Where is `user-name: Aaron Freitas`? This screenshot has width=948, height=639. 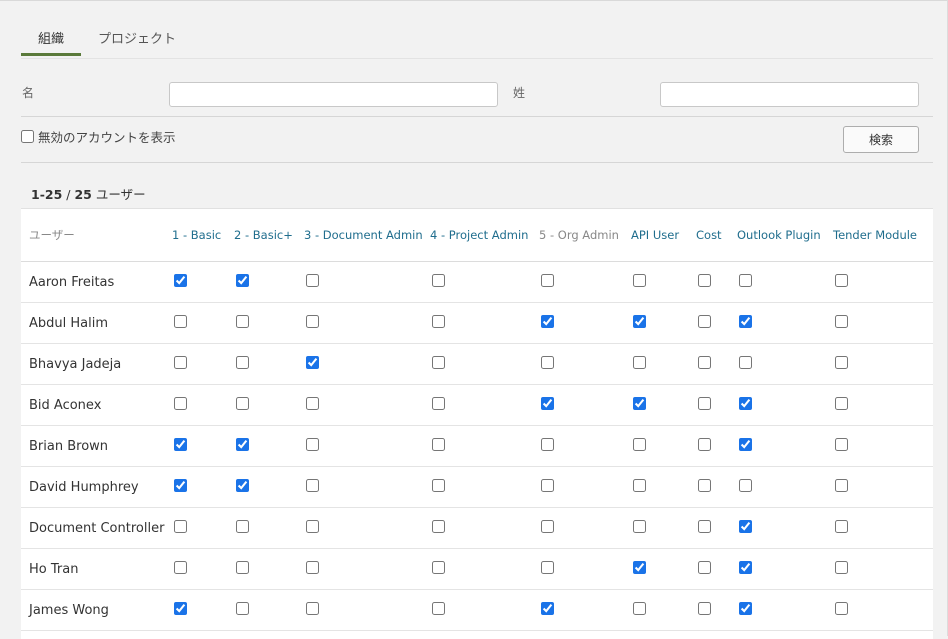 user-name: Aaron Freitas is located at coordinates (96, 282).